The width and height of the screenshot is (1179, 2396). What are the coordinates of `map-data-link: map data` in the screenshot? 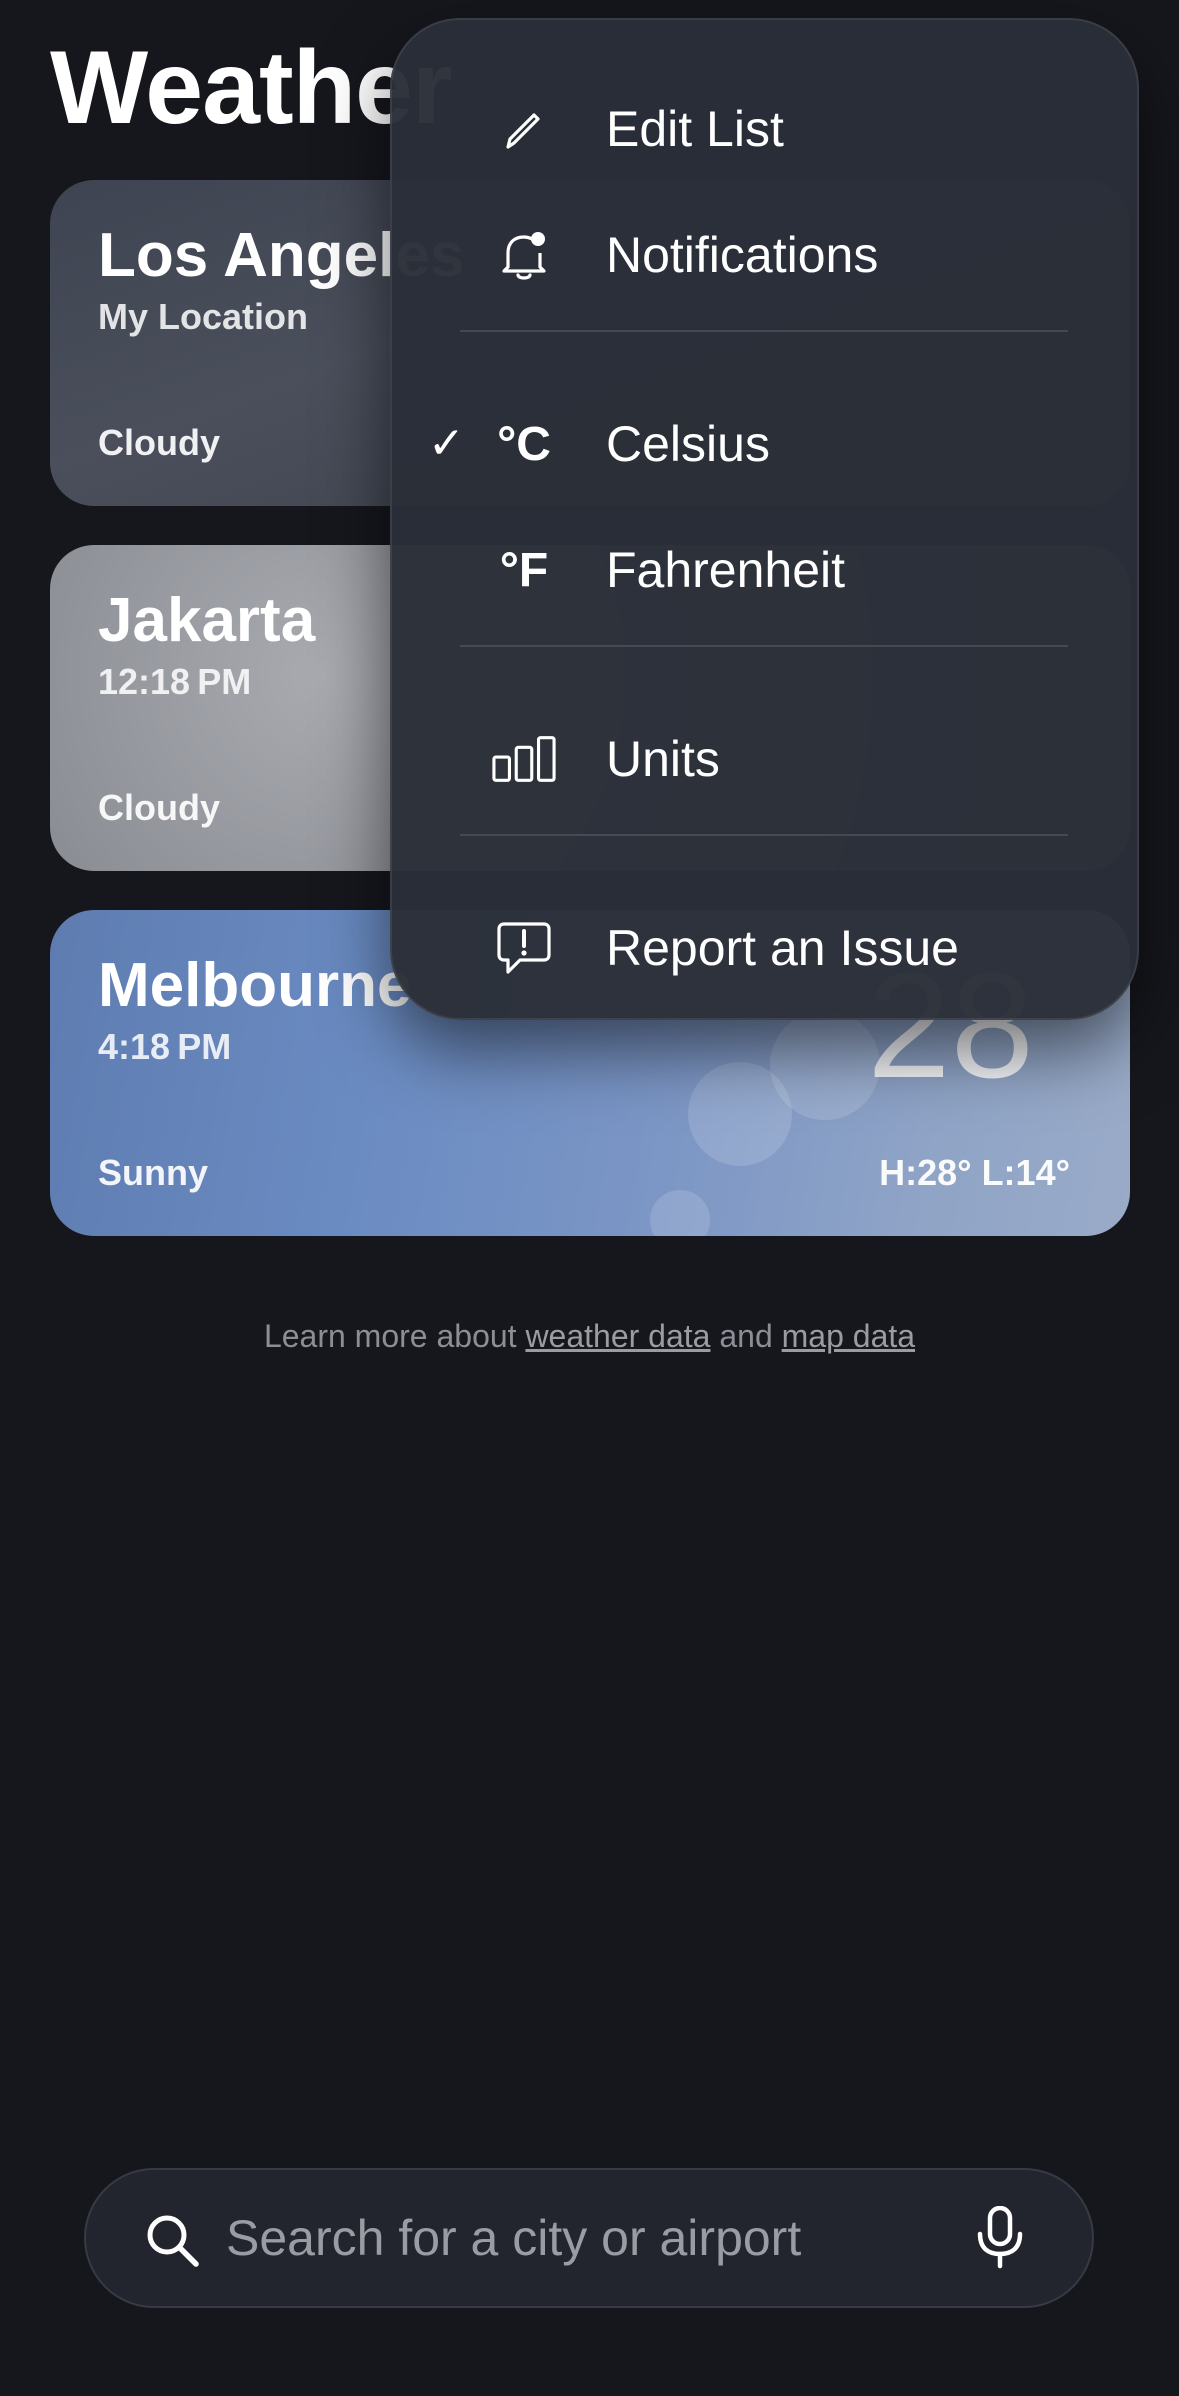 It's located at (848, 1336).